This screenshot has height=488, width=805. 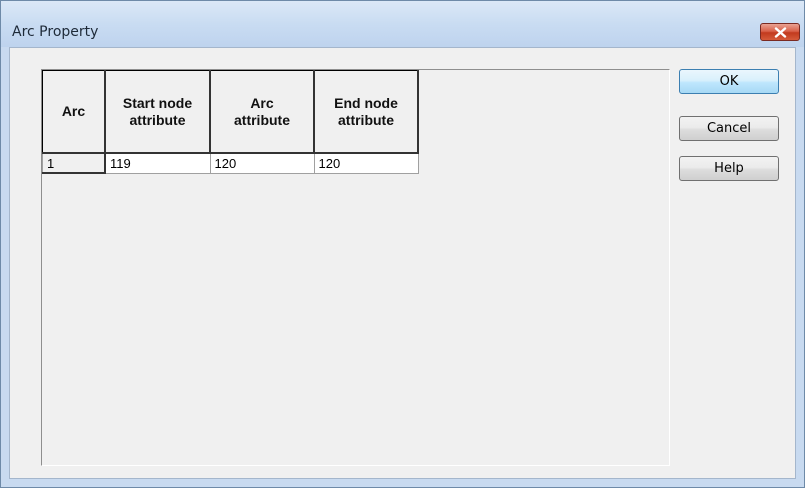 I want to click on title-bar: Arc Property, so click(x=402, y=24).